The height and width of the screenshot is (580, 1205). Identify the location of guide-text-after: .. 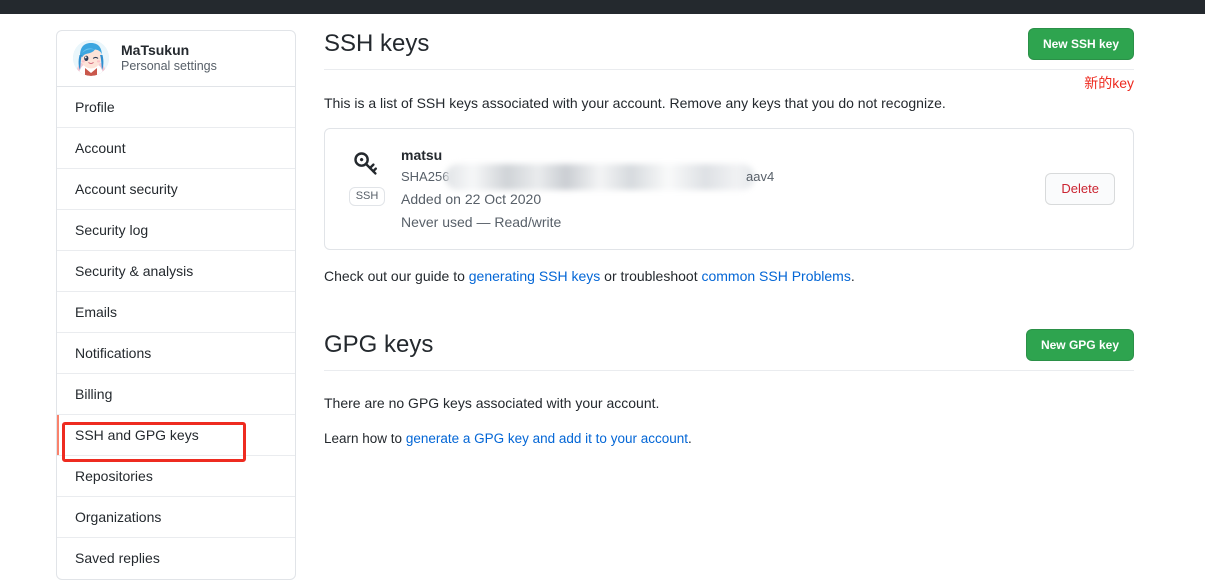
(852, 276).